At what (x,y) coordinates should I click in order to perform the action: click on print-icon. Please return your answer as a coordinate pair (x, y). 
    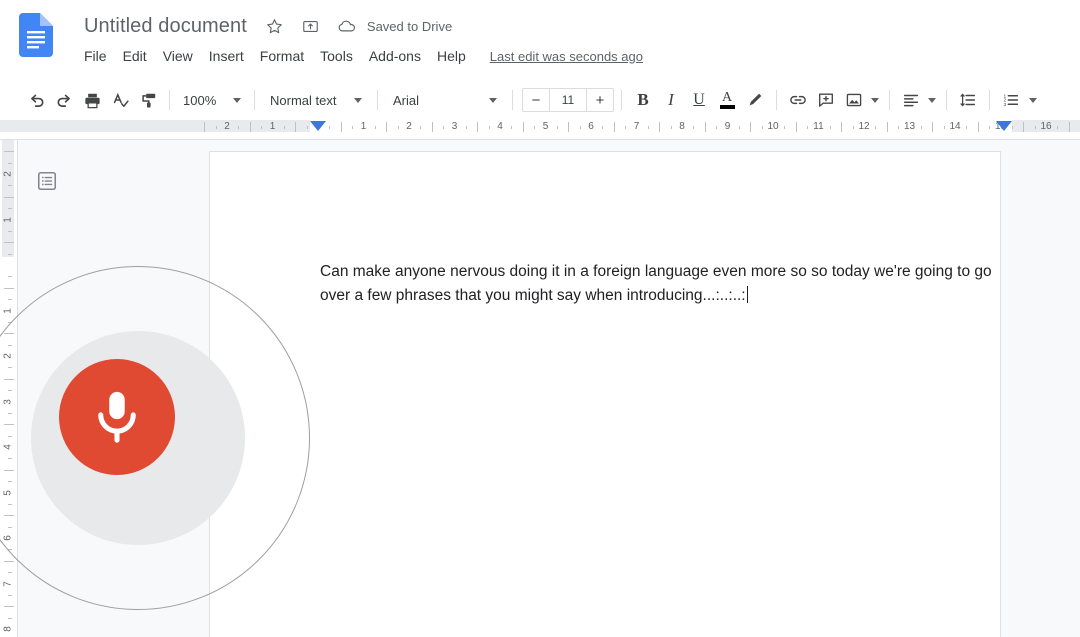
    Looking at the image, I should click on (92, 100).